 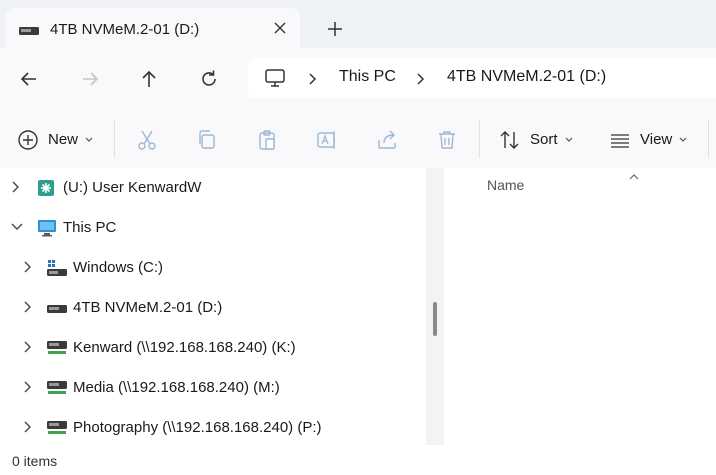 I want to click on address-bar: This PC 4TB NVMeM.2-01 (D:), so click(x=482, y=78).